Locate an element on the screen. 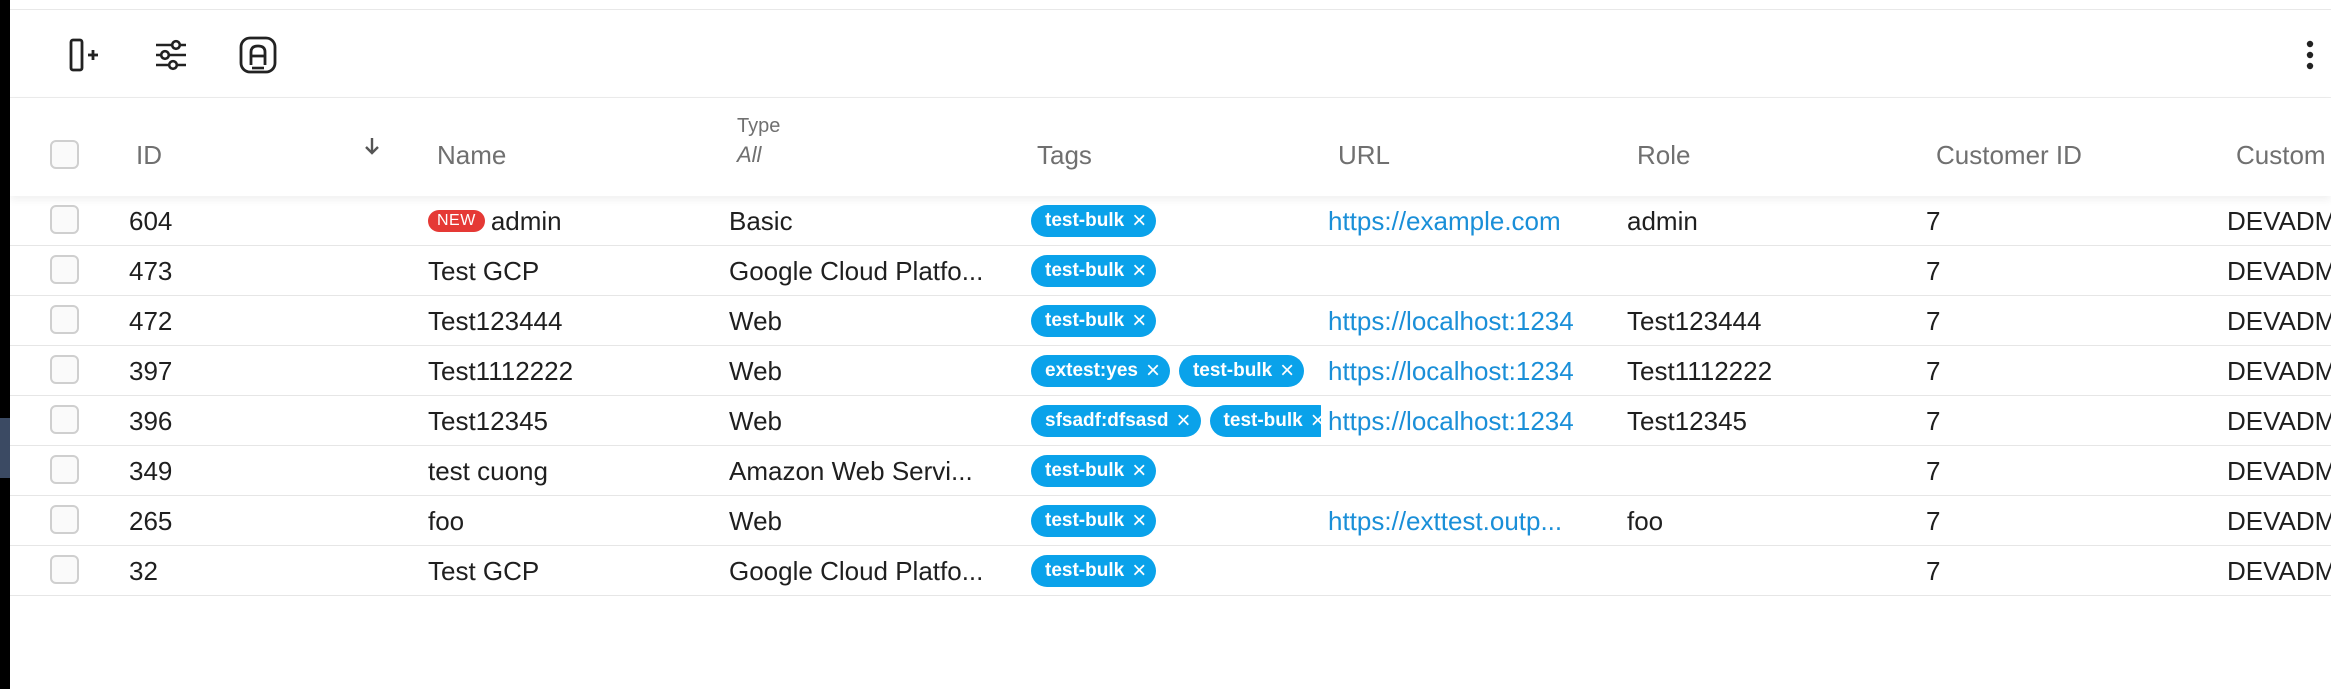 The width and height of the screenshot is (2331, 689). cell-role: Test123444 is located at coordinates (1694, 321).